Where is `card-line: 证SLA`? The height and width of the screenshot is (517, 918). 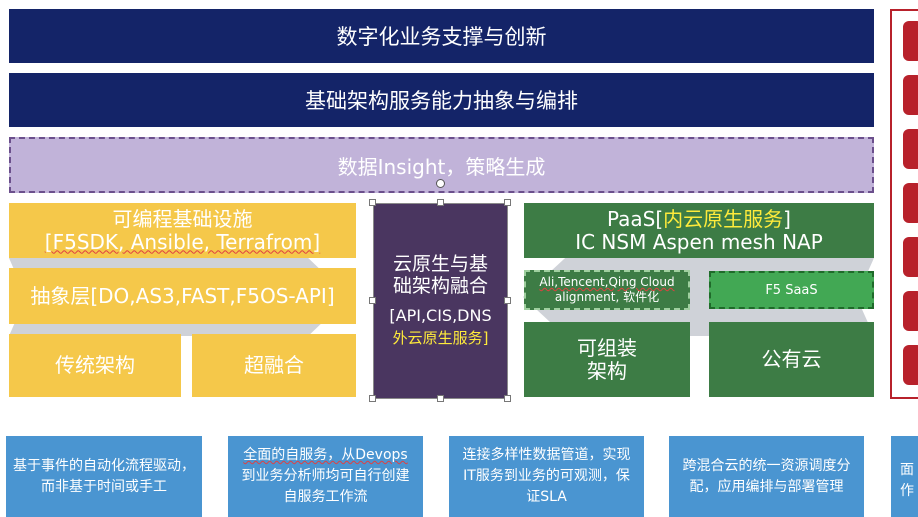
card-line: 证SLA is located at coordinates (546, 497).